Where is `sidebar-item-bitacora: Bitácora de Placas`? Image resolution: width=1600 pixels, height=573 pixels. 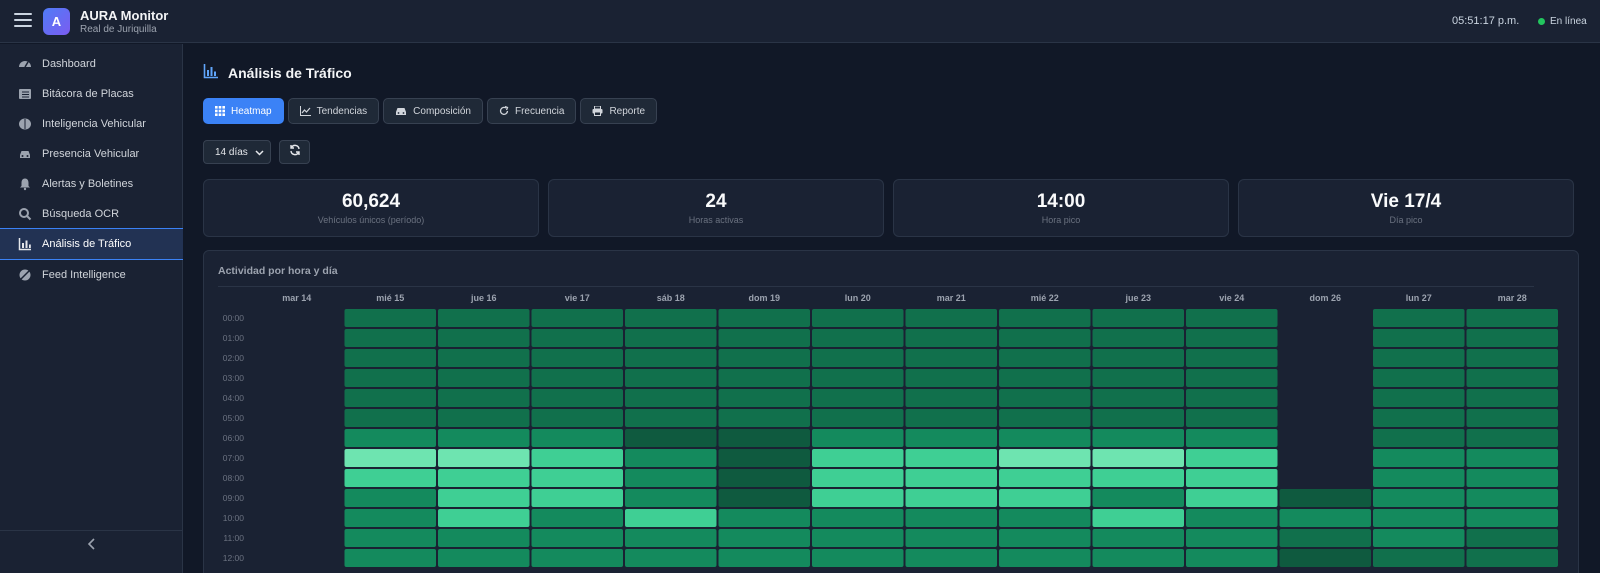
sidebar-item-bitacora: Bitácora de Placas is located at coordinates (91, 94).